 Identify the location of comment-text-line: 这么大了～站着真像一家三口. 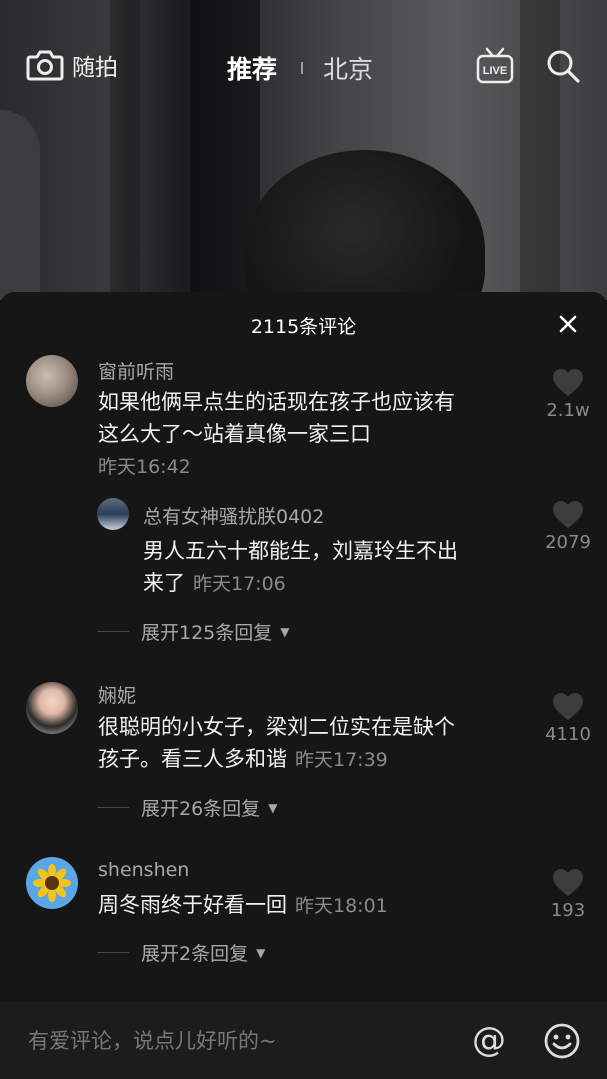
(234, 434).